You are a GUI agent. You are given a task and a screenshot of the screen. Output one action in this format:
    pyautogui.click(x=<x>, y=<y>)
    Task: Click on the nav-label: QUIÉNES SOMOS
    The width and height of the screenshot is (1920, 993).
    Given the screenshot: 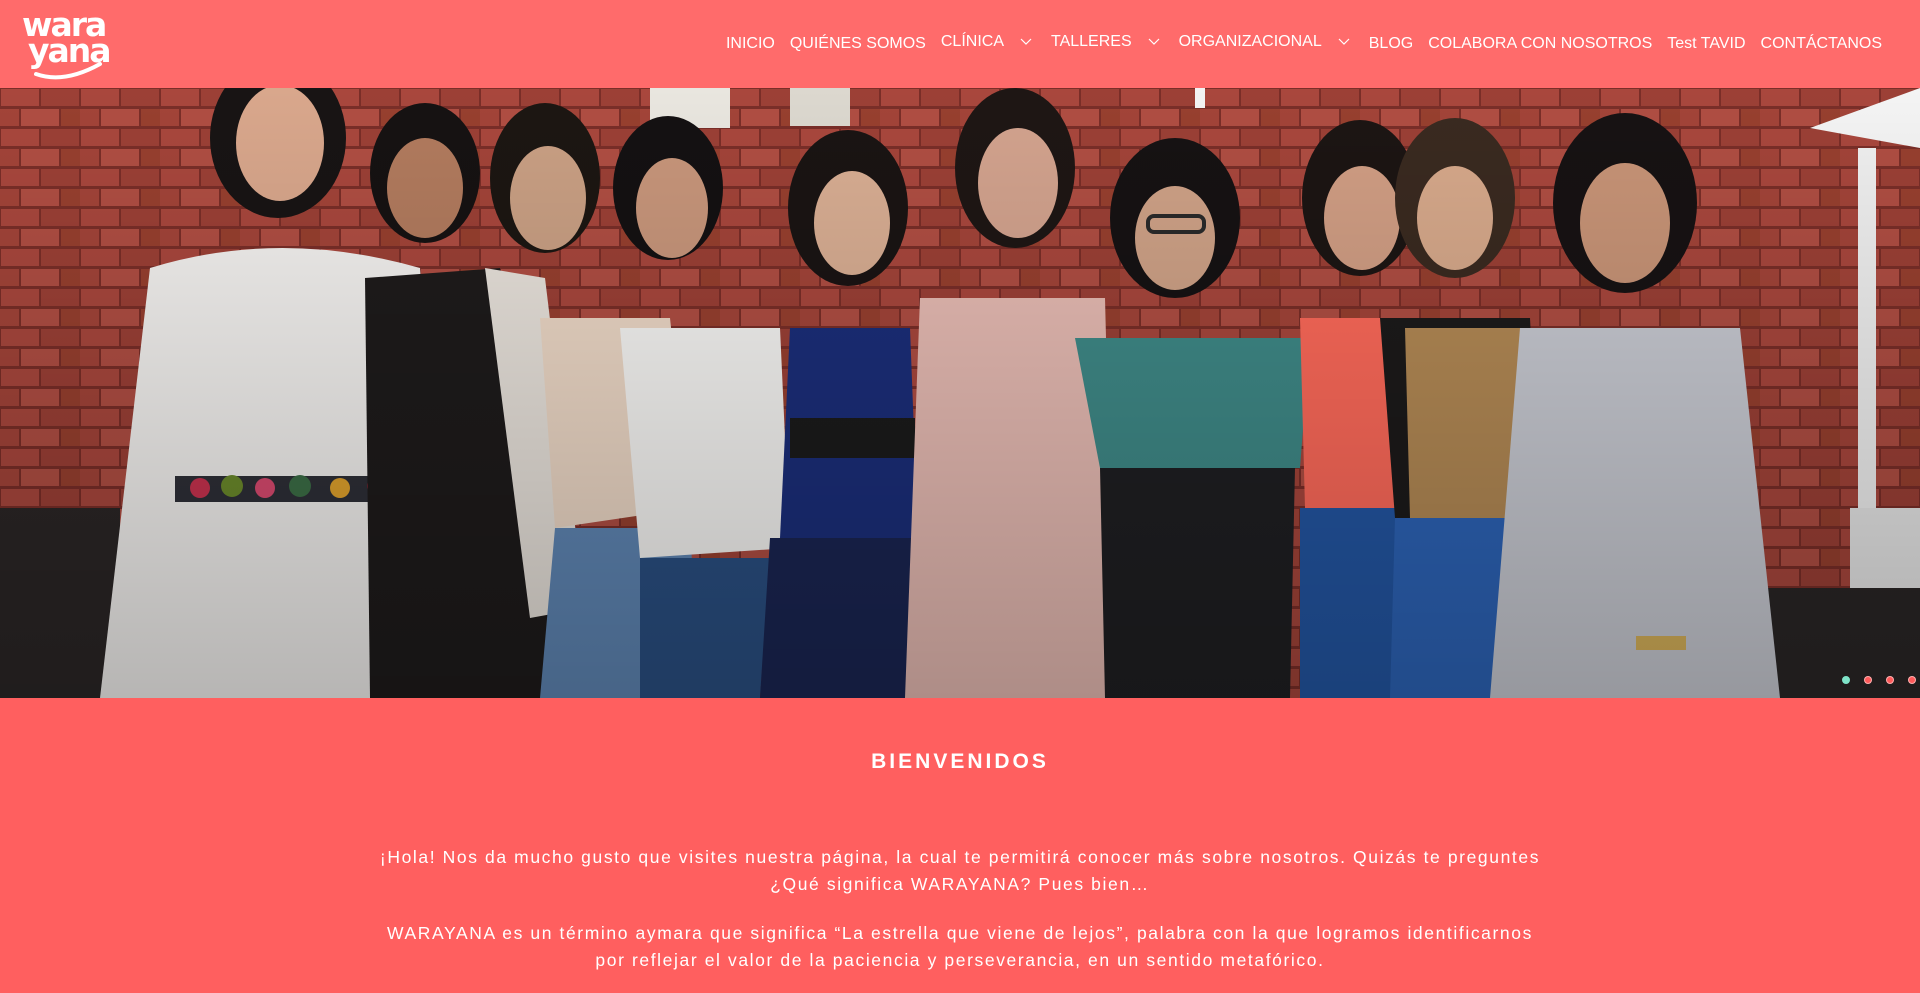 What is the action you would take?
    pyautogui.click(x=857, y=43)
    